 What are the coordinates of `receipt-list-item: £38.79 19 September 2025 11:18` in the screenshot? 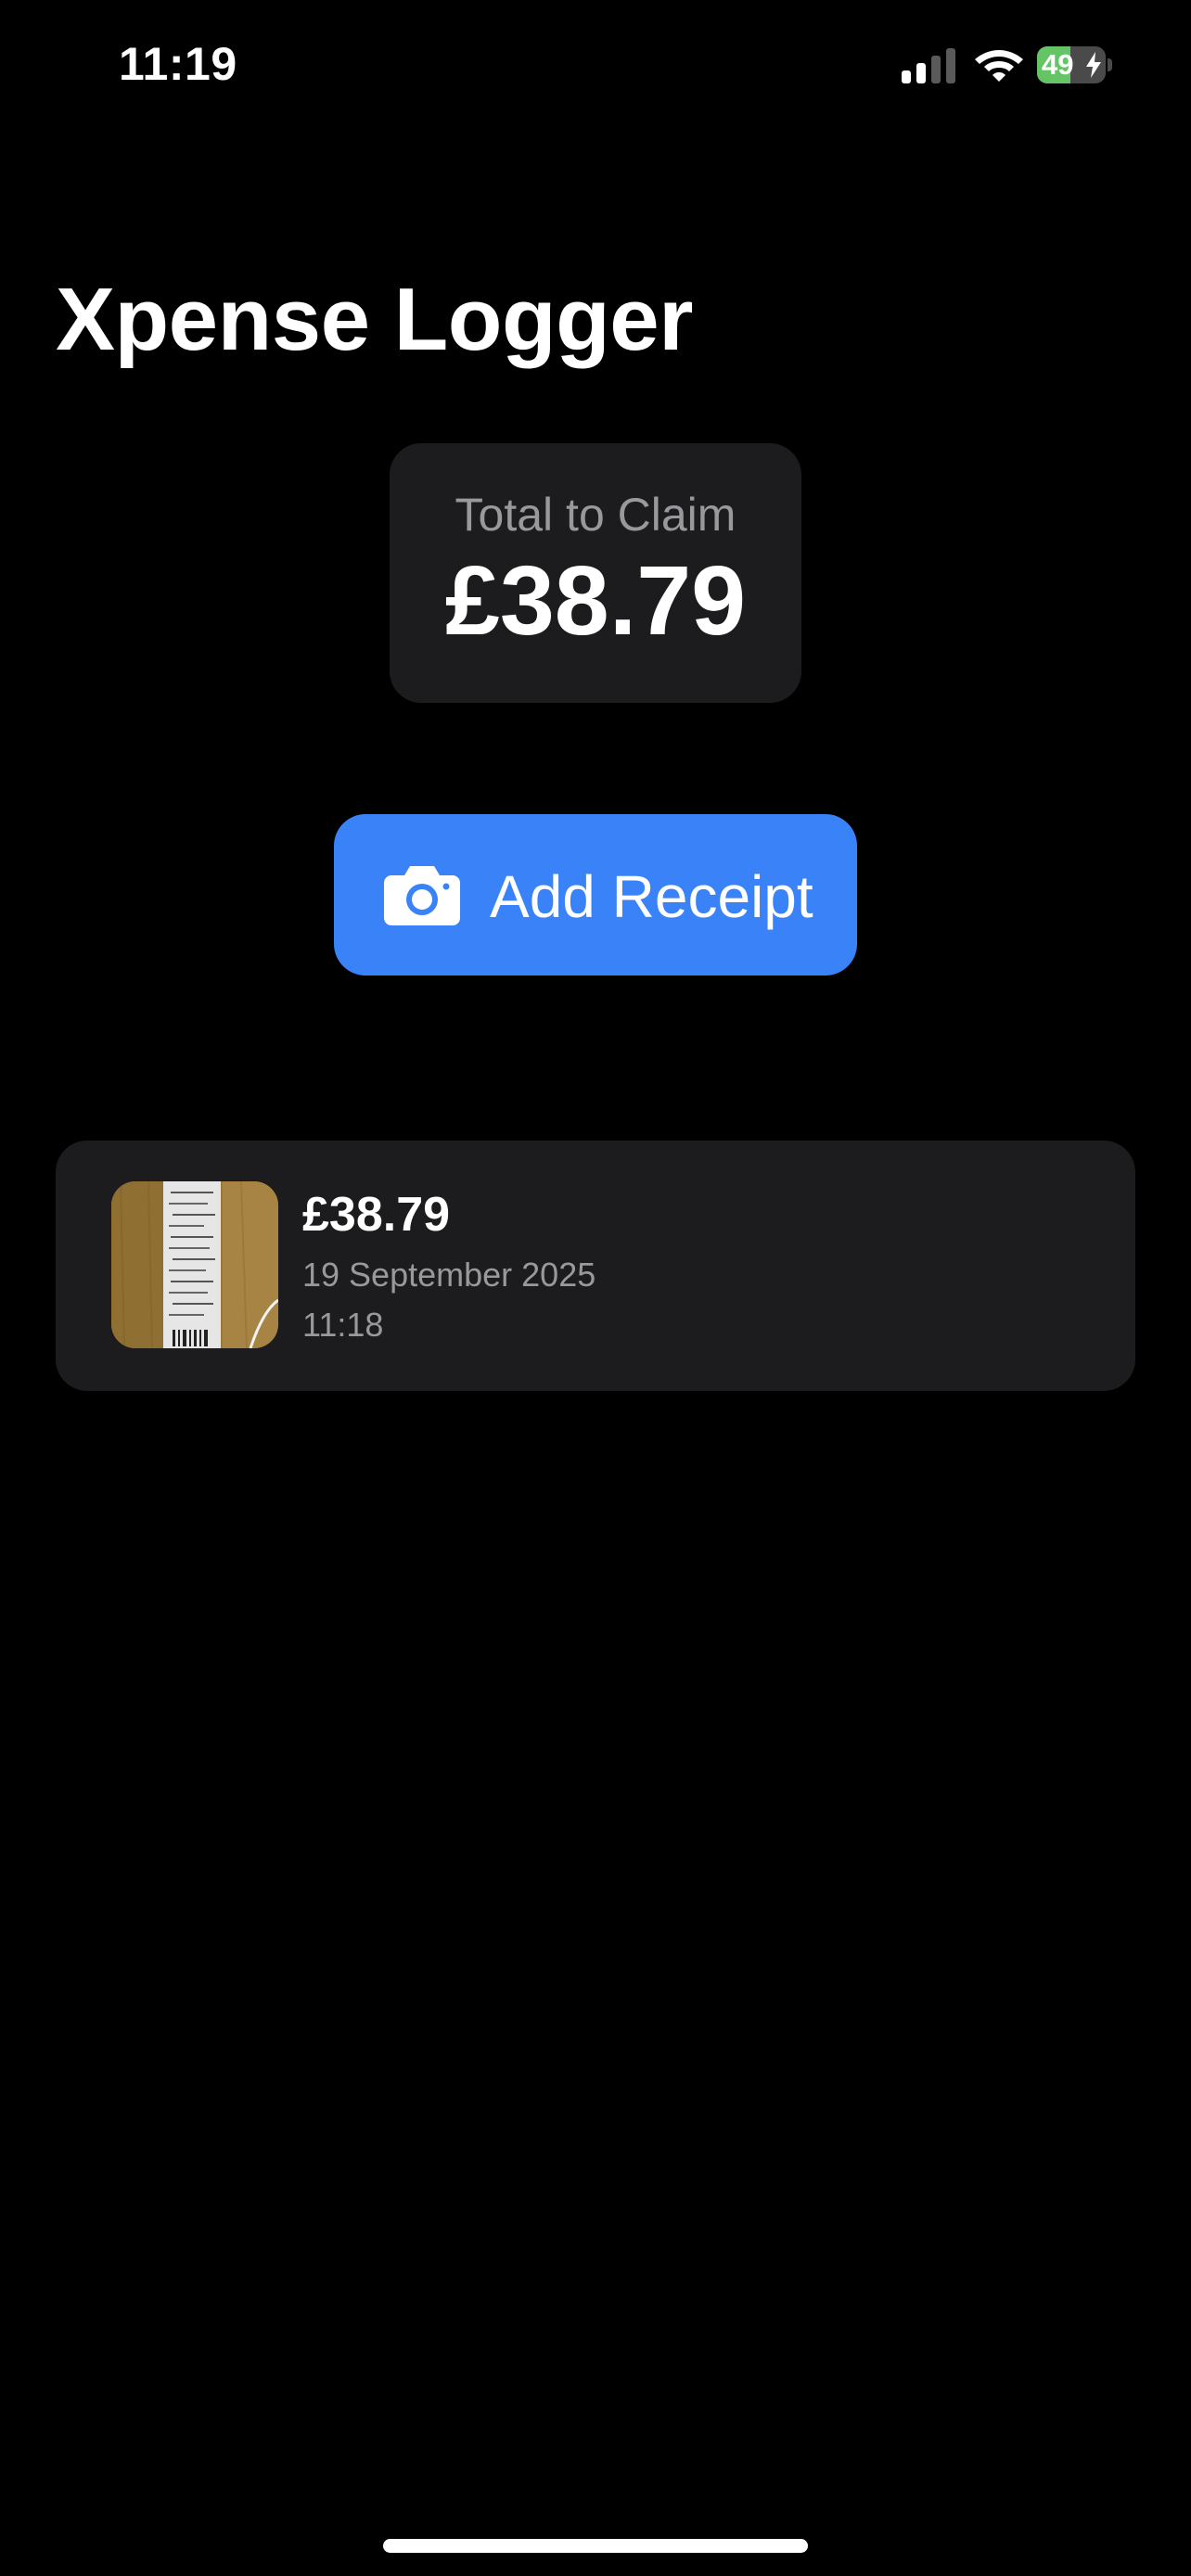 It's located at (595, 1266).